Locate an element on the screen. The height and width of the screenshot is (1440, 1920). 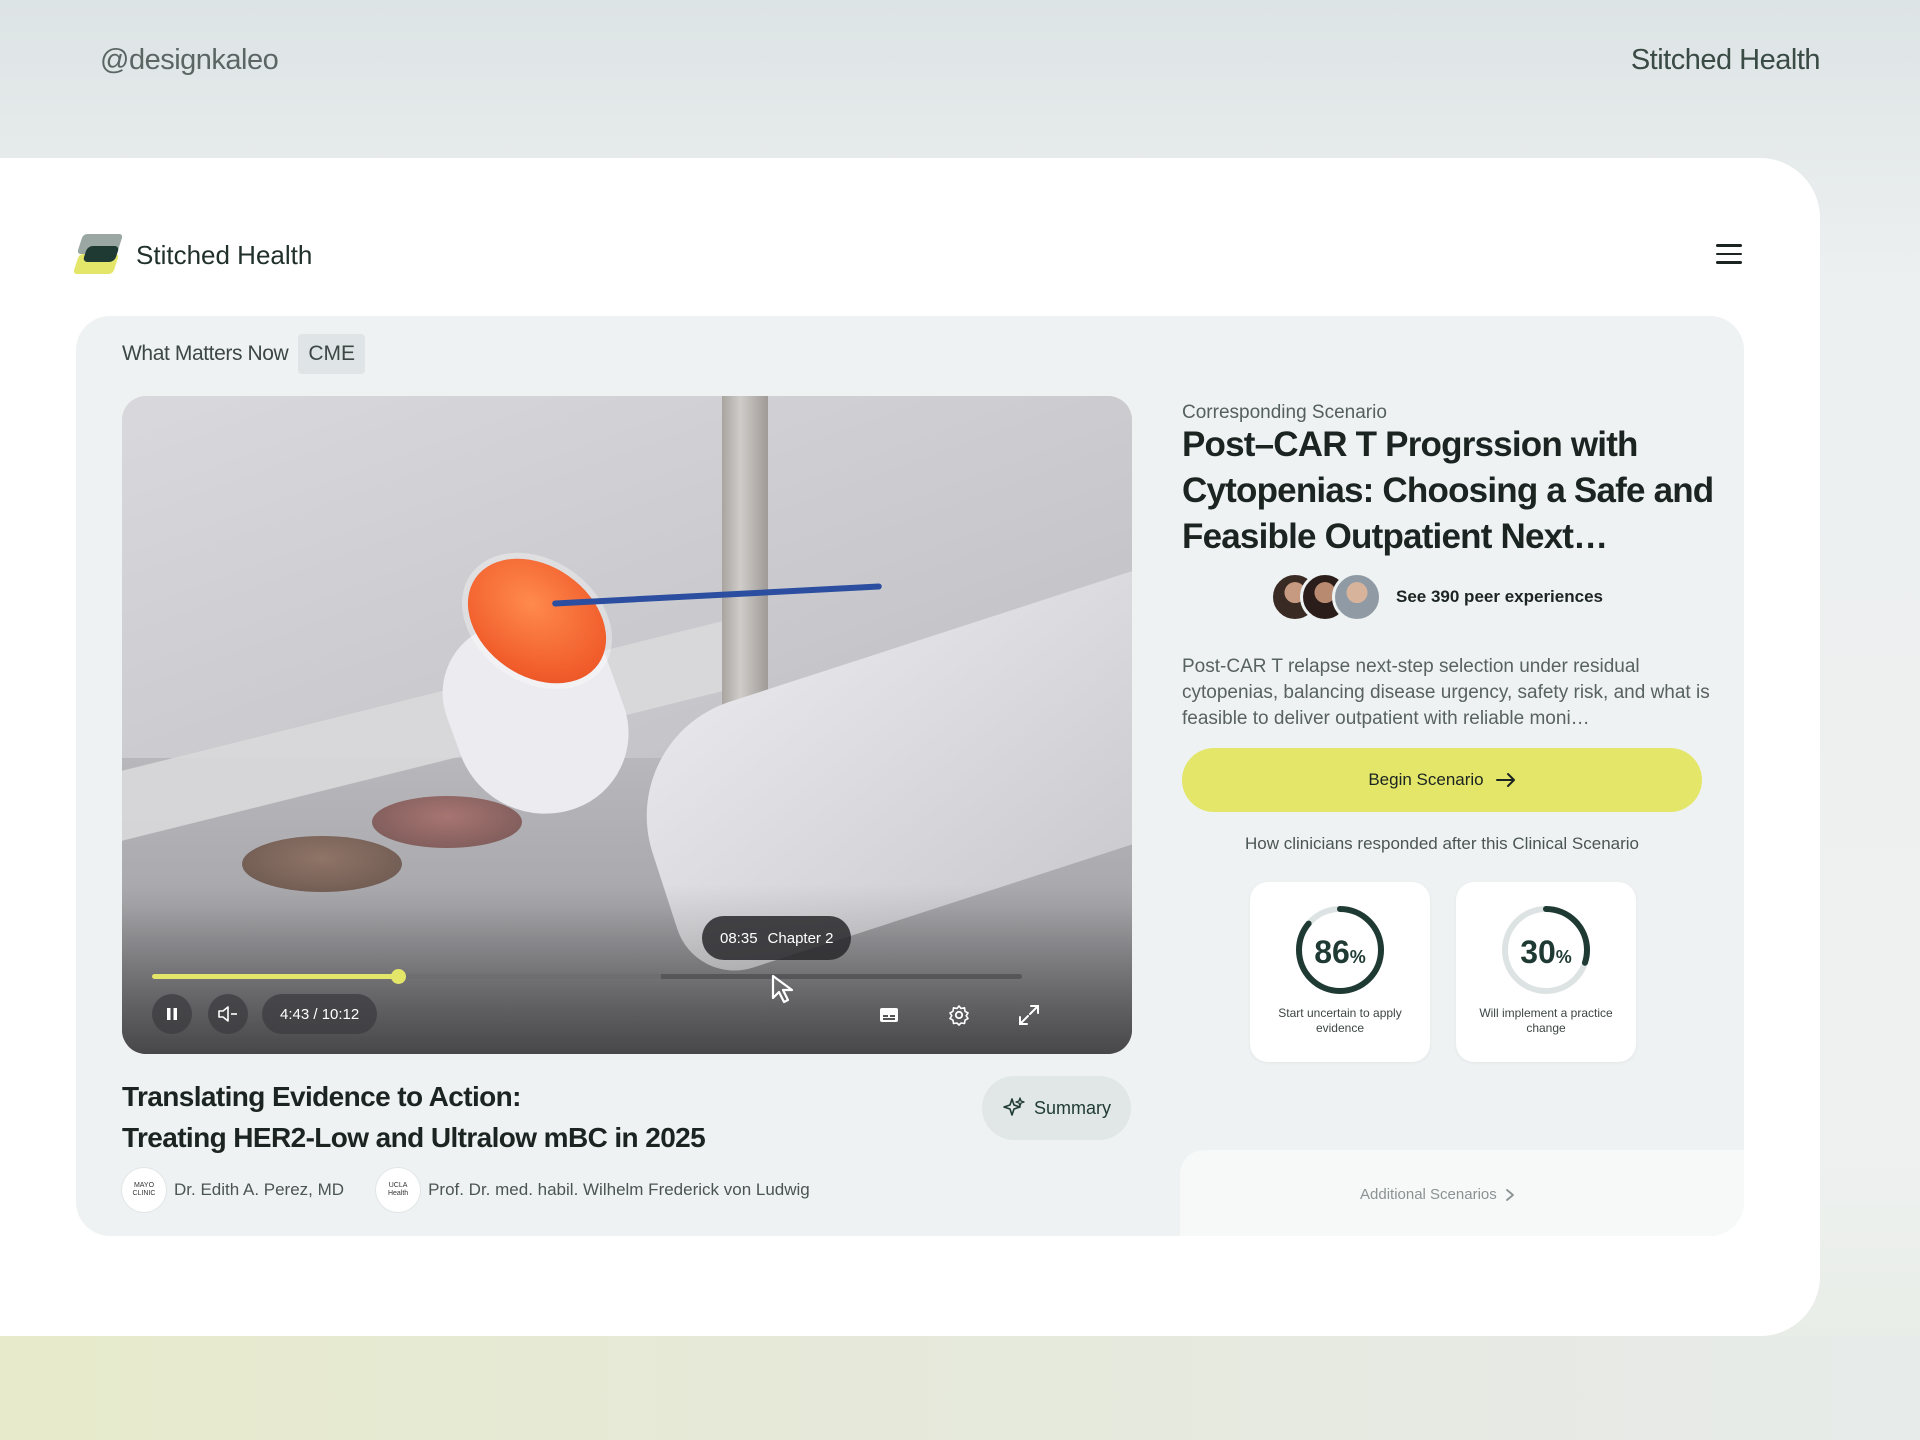
chapter-tooltip: 08:35 Chapter 2 is located at coordinates (777, 938).